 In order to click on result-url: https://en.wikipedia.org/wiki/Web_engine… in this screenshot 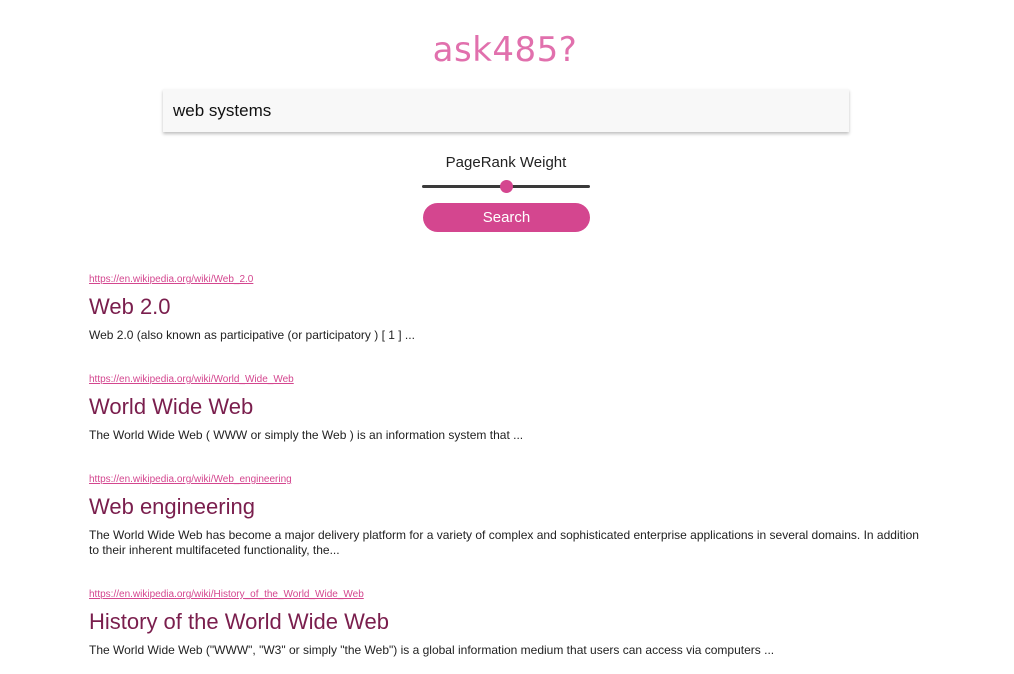, I will do `click(504, 480)`.